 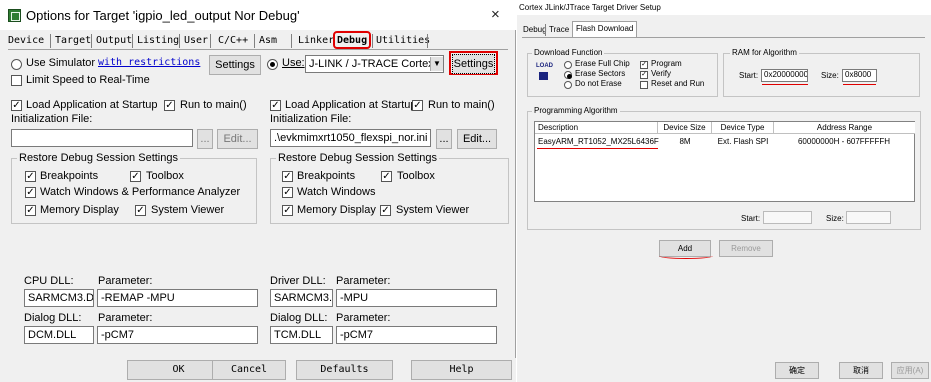 I want to click on tab-target: Target, so click(x=73, y=41).